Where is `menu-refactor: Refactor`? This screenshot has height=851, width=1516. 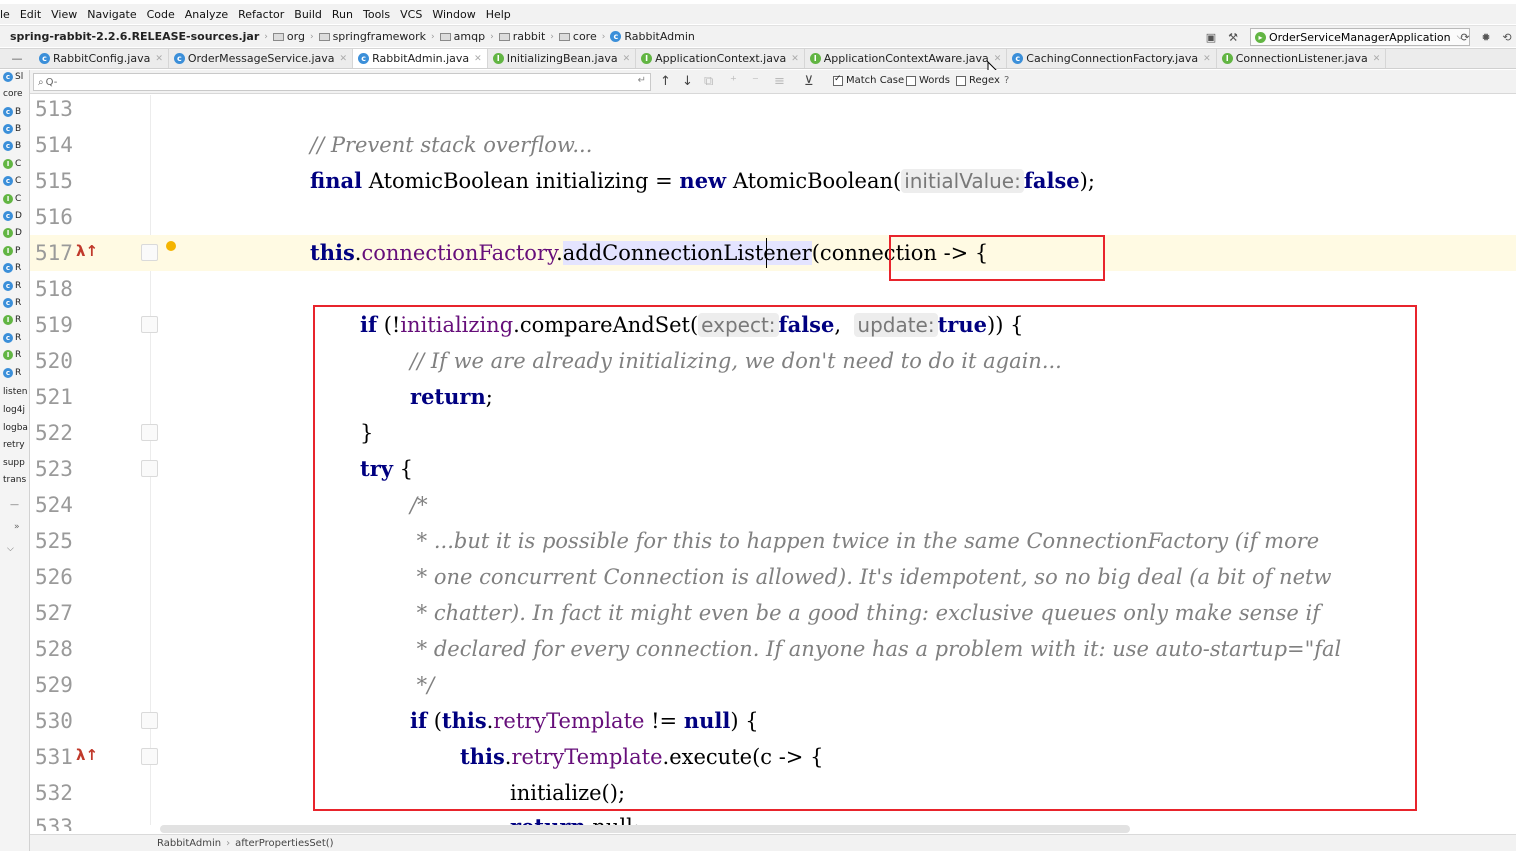 menu-refactor: Refactor is located at coordinates (261, 14).